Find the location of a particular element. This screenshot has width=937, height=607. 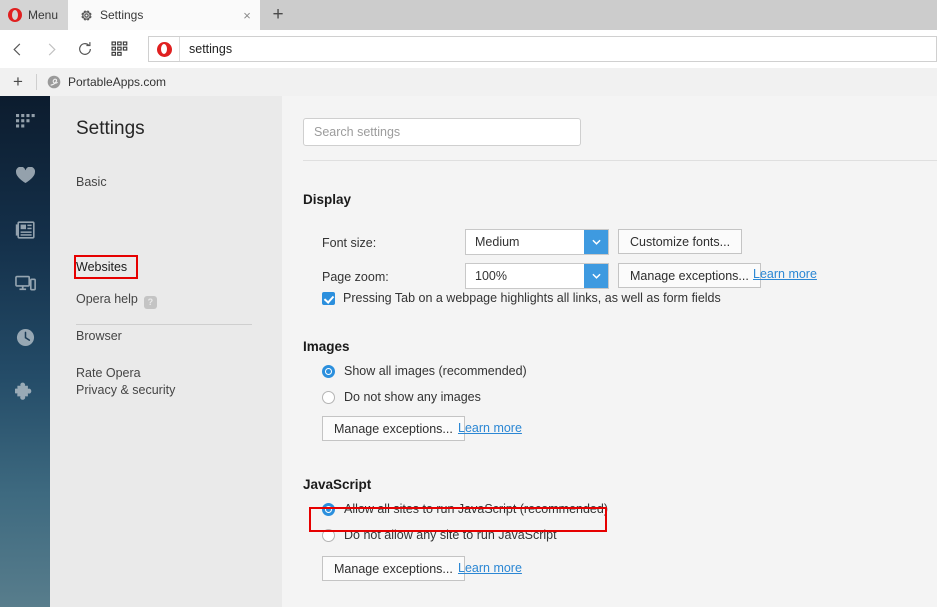

gear-icon is located at coordinates (86, 15).